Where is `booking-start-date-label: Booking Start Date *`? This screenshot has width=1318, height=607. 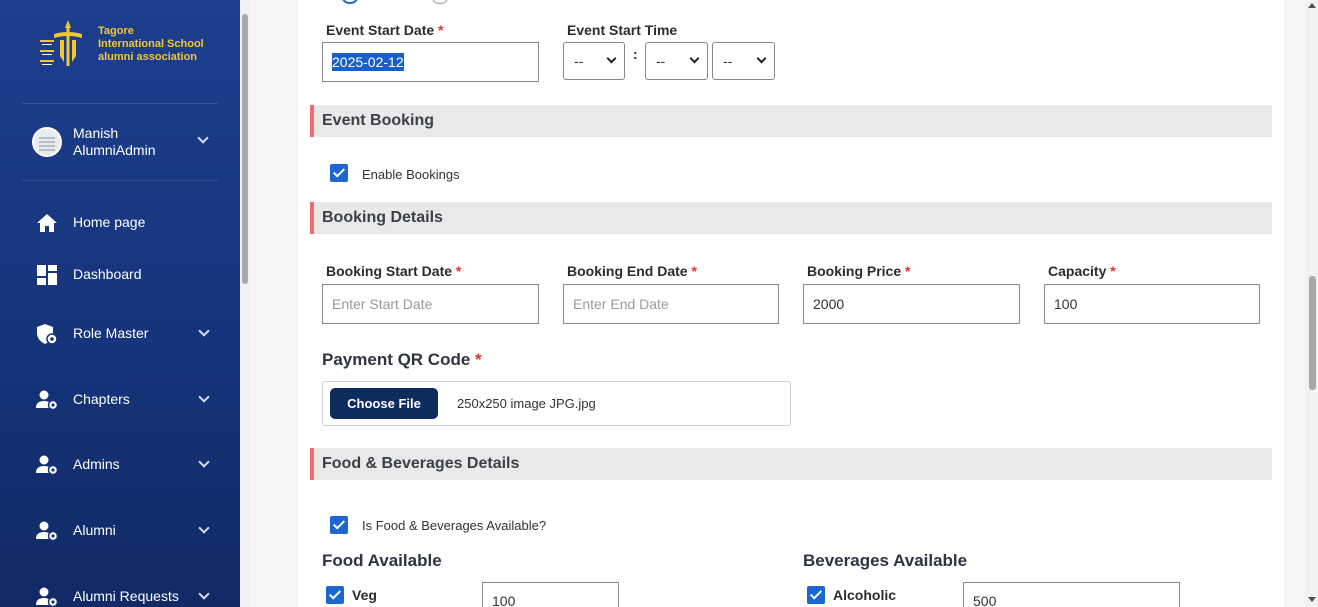
booking-start-date-label: Booking Start Date * is located at coordinates (393, 271).